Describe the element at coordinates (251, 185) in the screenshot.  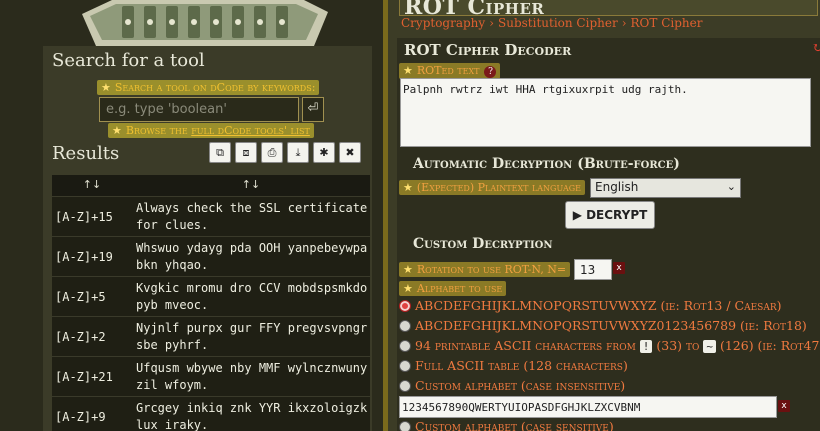
I see `sort-value-column: ↑↓` at that location.